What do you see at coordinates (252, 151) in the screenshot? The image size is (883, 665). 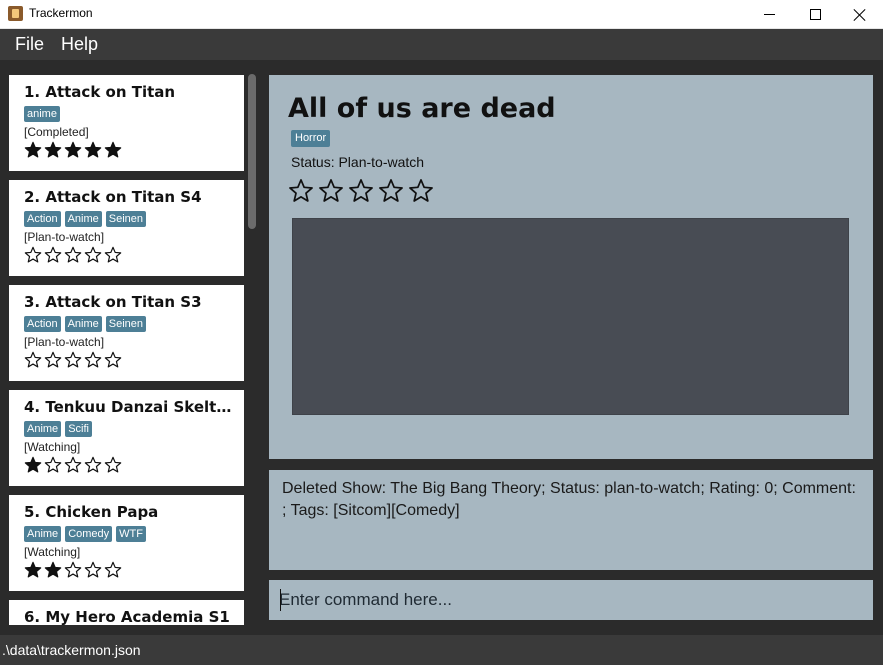 I see `scrollbar-thumb` at bounding box center [252, 151].